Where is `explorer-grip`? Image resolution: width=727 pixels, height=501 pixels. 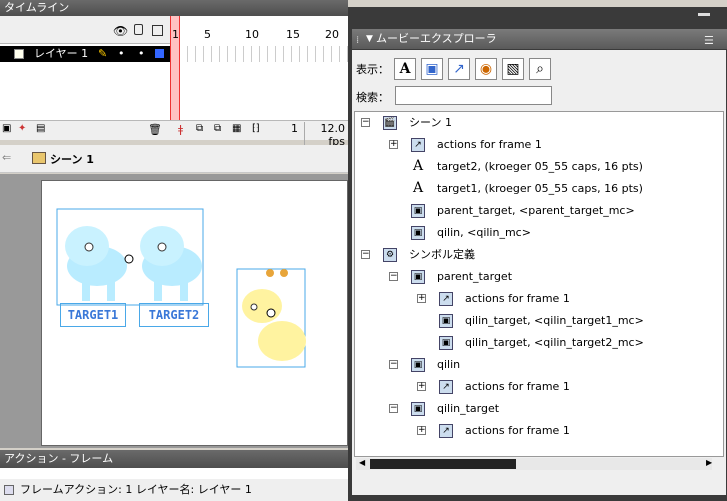 explorer-grip is located at coordinates (537, 18).